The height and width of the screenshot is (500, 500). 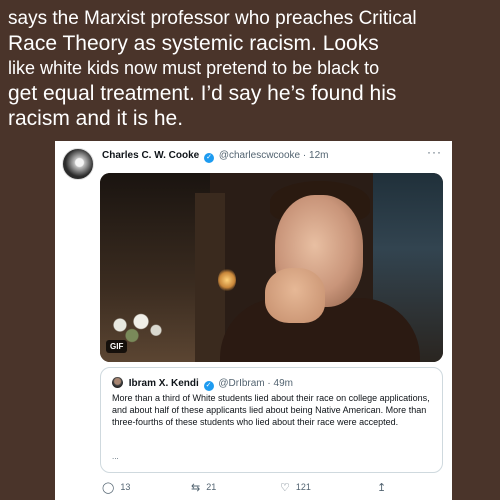 I want to click on quote-time: 49m, so click(x=283, y=383).